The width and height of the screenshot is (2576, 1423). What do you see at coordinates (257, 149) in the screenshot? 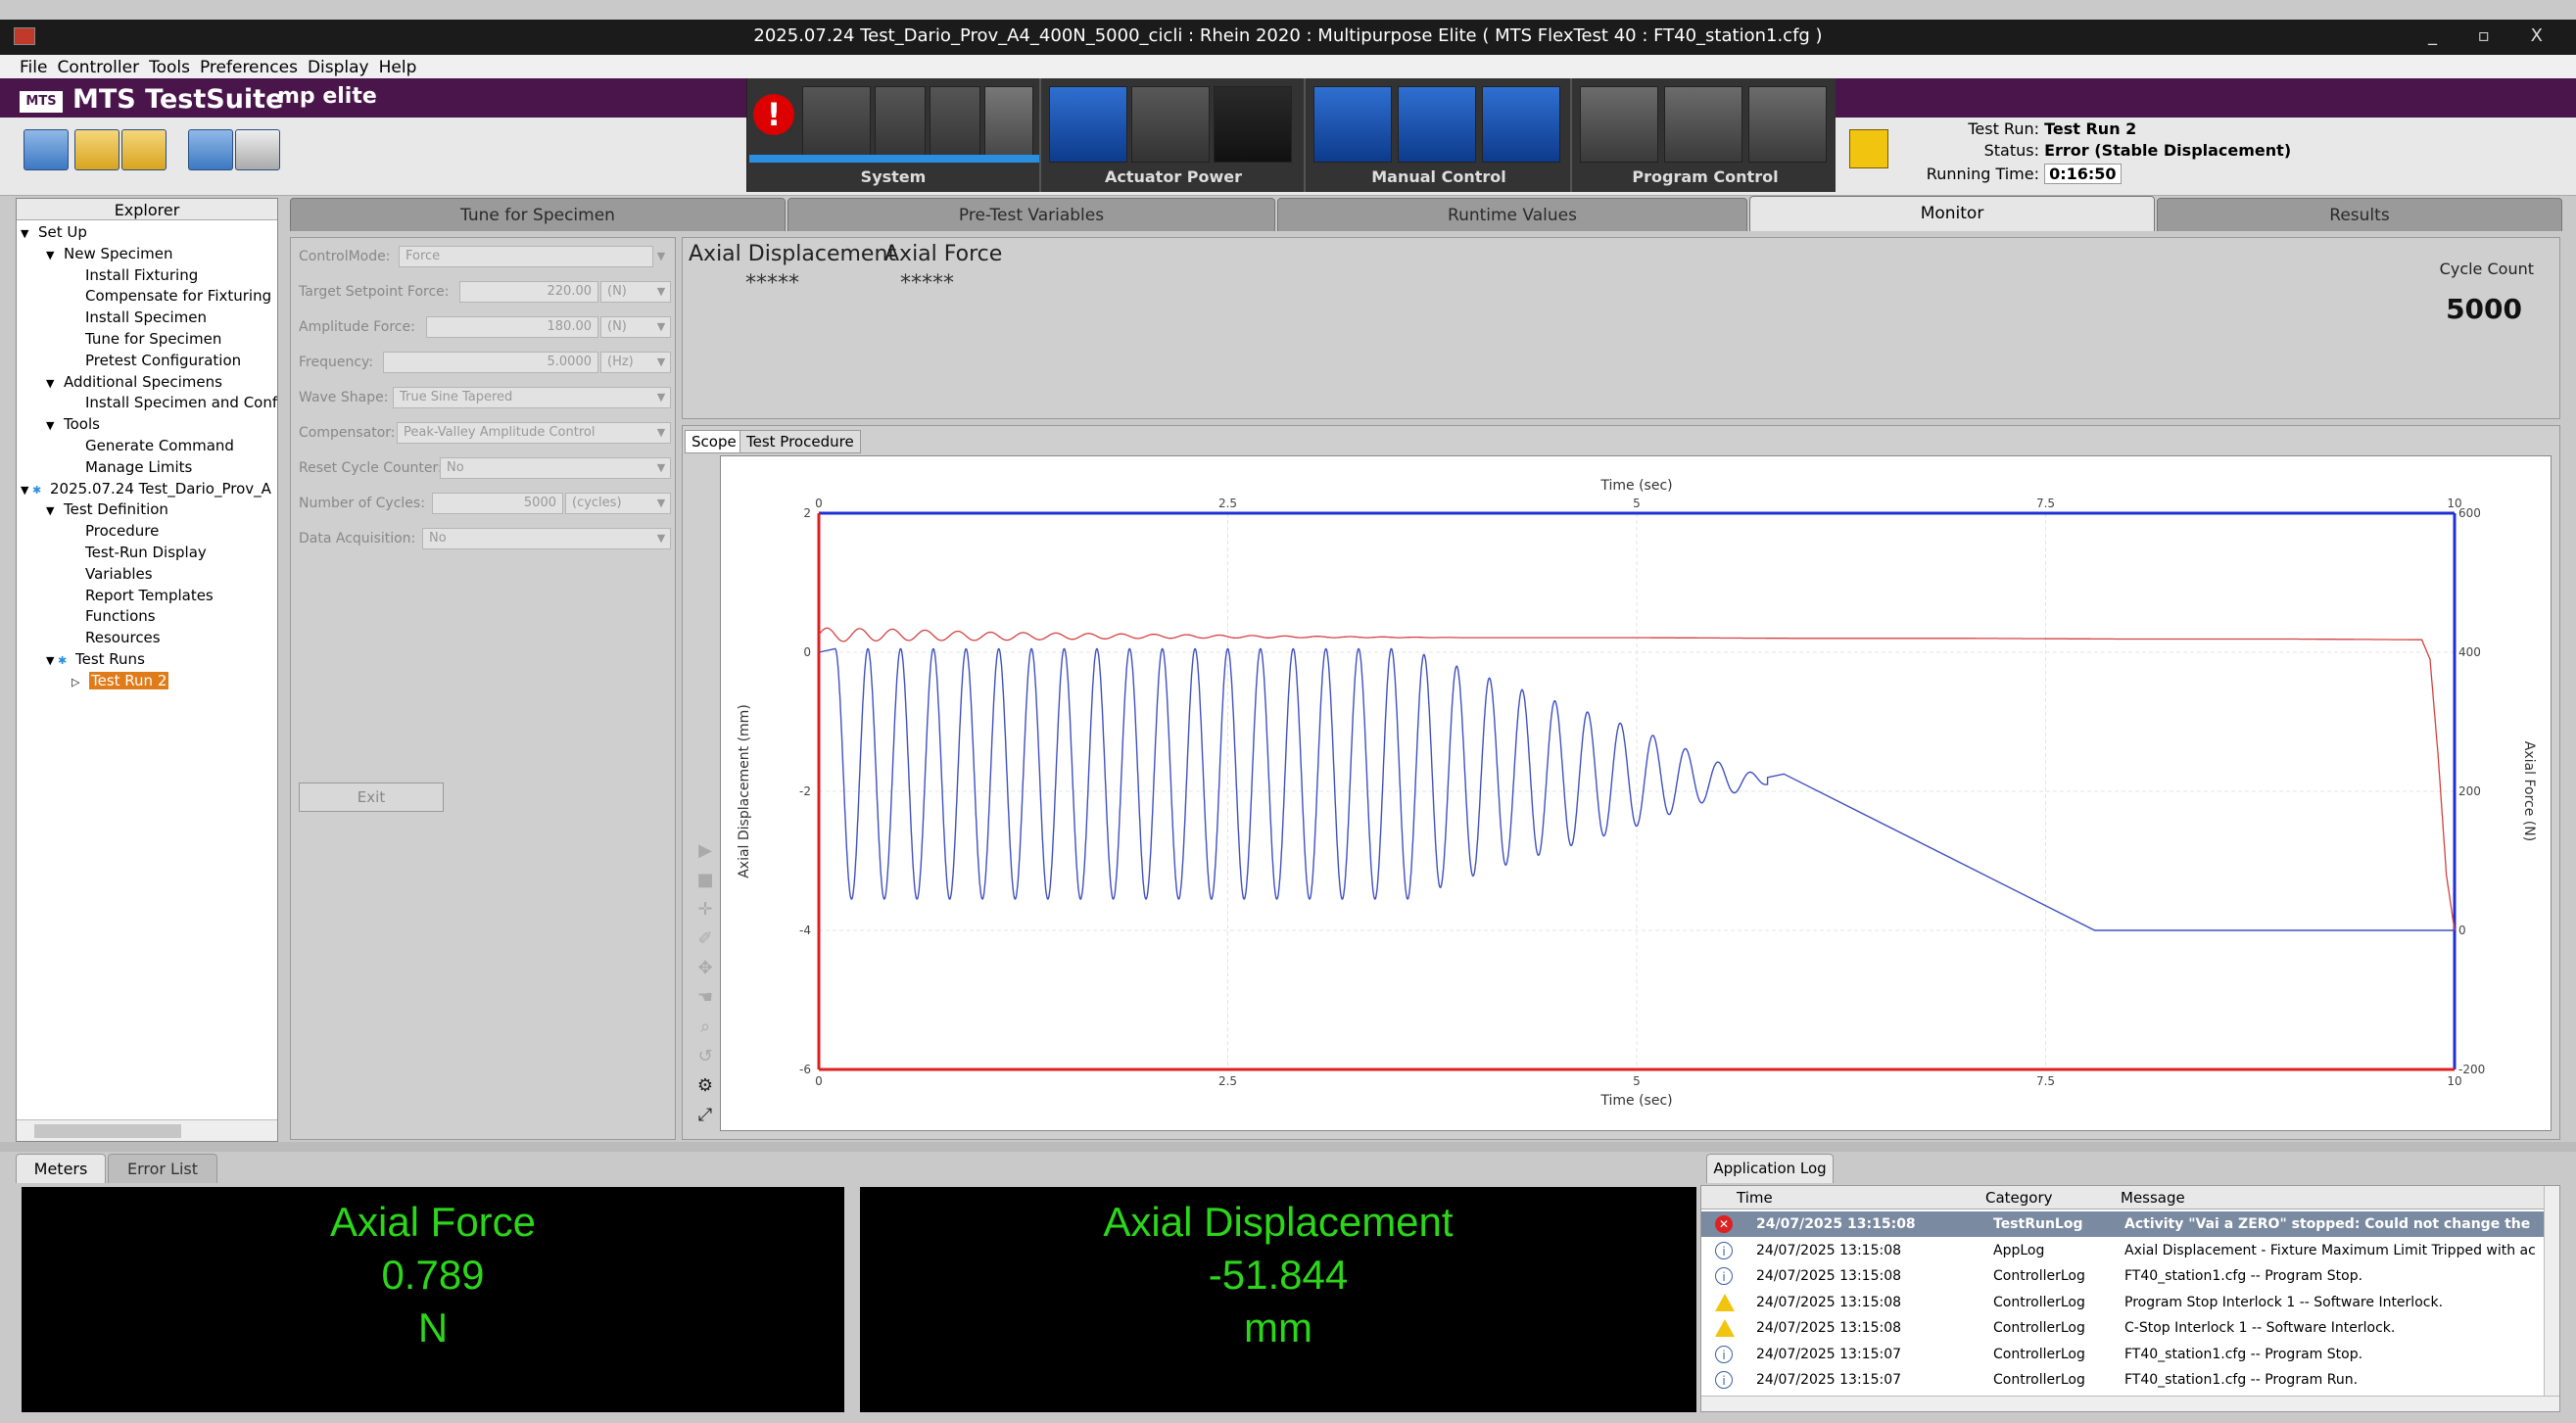
I see `export-icon` at bounding box center [257, 149].